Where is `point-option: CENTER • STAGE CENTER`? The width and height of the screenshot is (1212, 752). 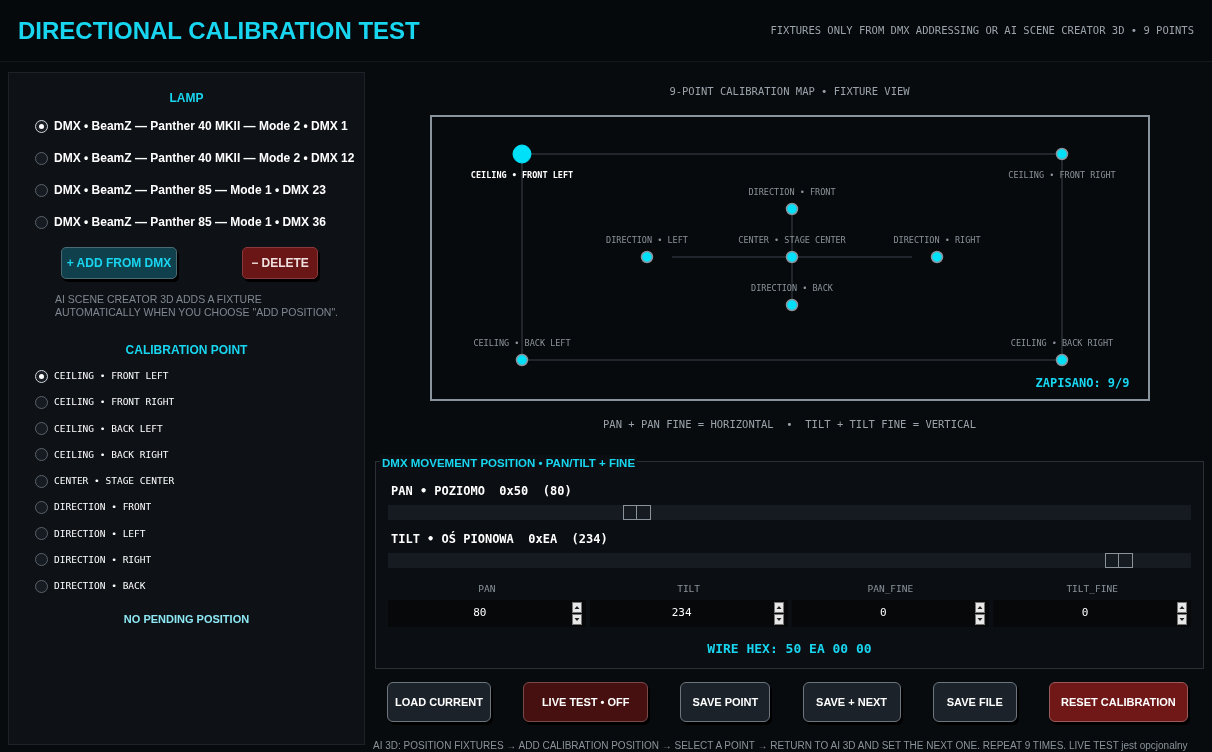 point-option: CENTER • STAGE CENTER is located at coordinates (114, 481).